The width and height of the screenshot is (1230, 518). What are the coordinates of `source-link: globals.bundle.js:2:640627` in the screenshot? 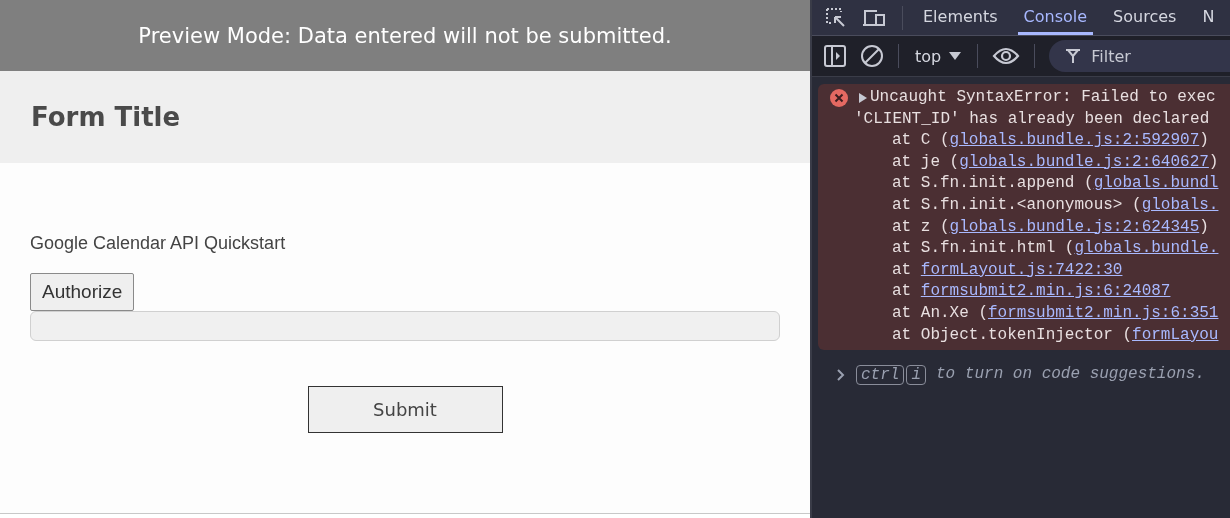 It's located at (1084, 161).